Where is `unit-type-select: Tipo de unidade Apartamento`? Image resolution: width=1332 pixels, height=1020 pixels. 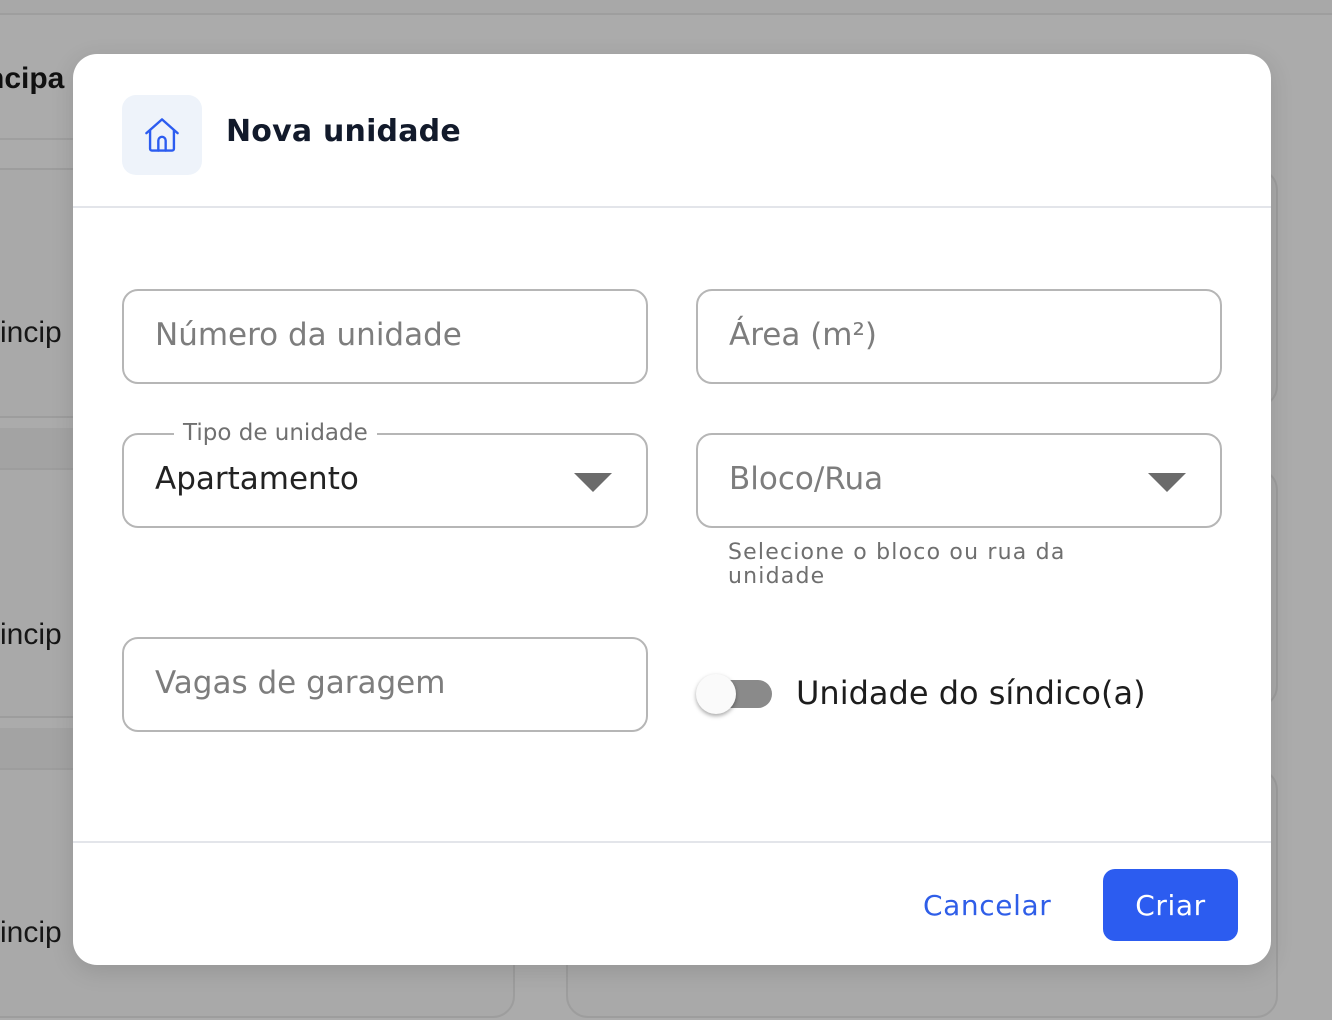
unit-type-select: Tipo de unidade Apartamento is located at coordinates (385, 473).